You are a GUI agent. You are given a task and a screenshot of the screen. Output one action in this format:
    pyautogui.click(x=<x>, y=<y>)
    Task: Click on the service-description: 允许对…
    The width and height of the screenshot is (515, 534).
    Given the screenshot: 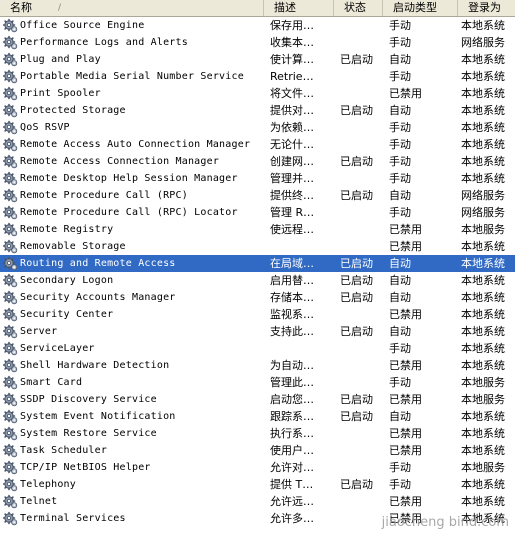 What is the action you would take?
    pyautogui.click(x=292, y=467)
    